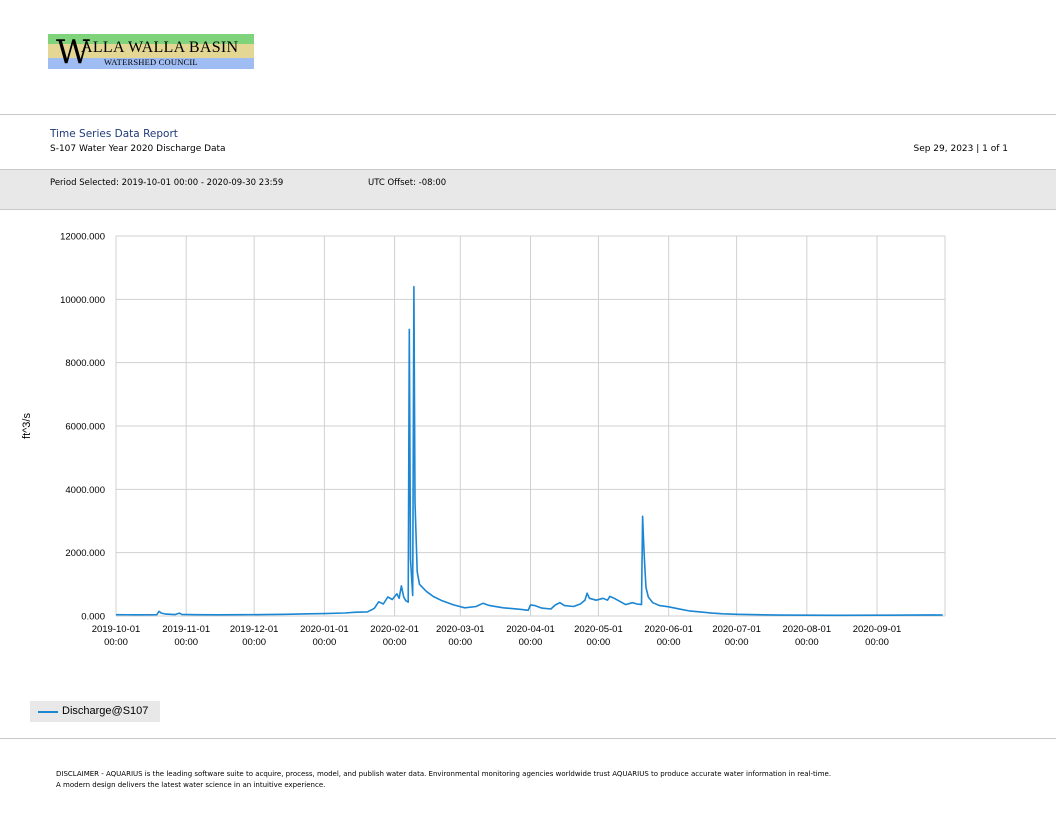 The height and width of the screenshot is (816, 1056). What do you see at coordinates (668, 629) in the screenshot?
I see `x-tick-label: 2020-06-01` at bounding box center [668, 629].